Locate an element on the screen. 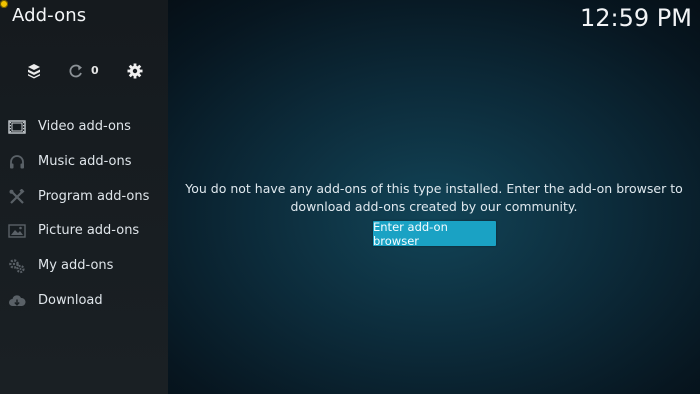 This screenshot has width=700, height=394. box-icon is located at coordinates (34, 71).